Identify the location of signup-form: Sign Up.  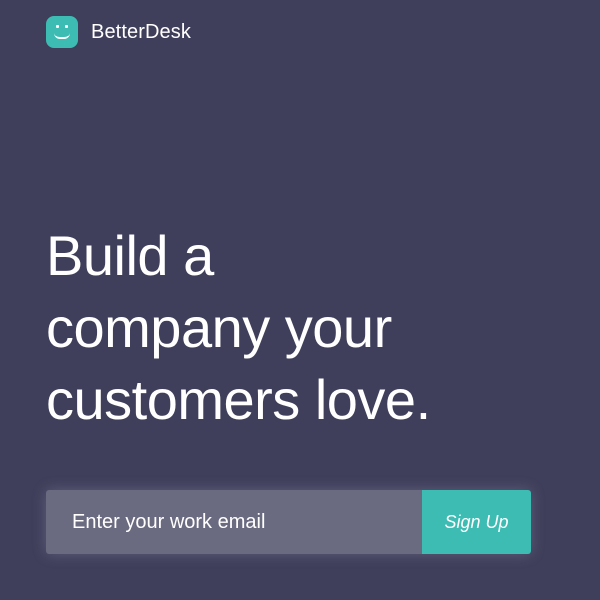
(288, 522).